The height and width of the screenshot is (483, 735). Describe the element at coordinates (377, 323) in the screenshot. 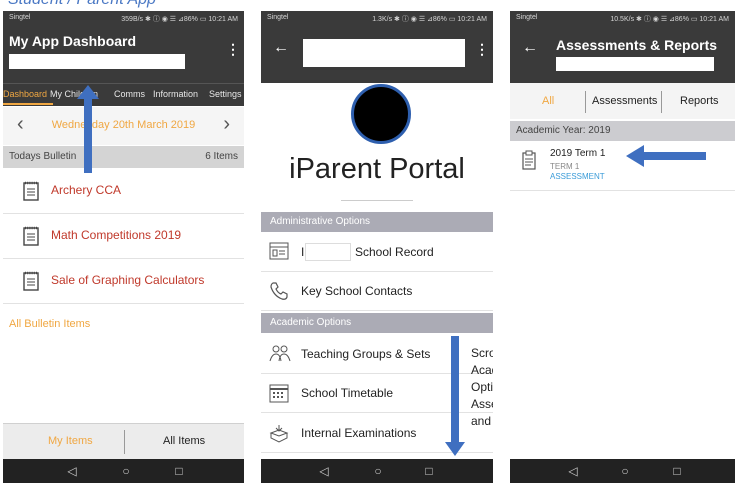

I see `section-header: Academic Options` at that location.